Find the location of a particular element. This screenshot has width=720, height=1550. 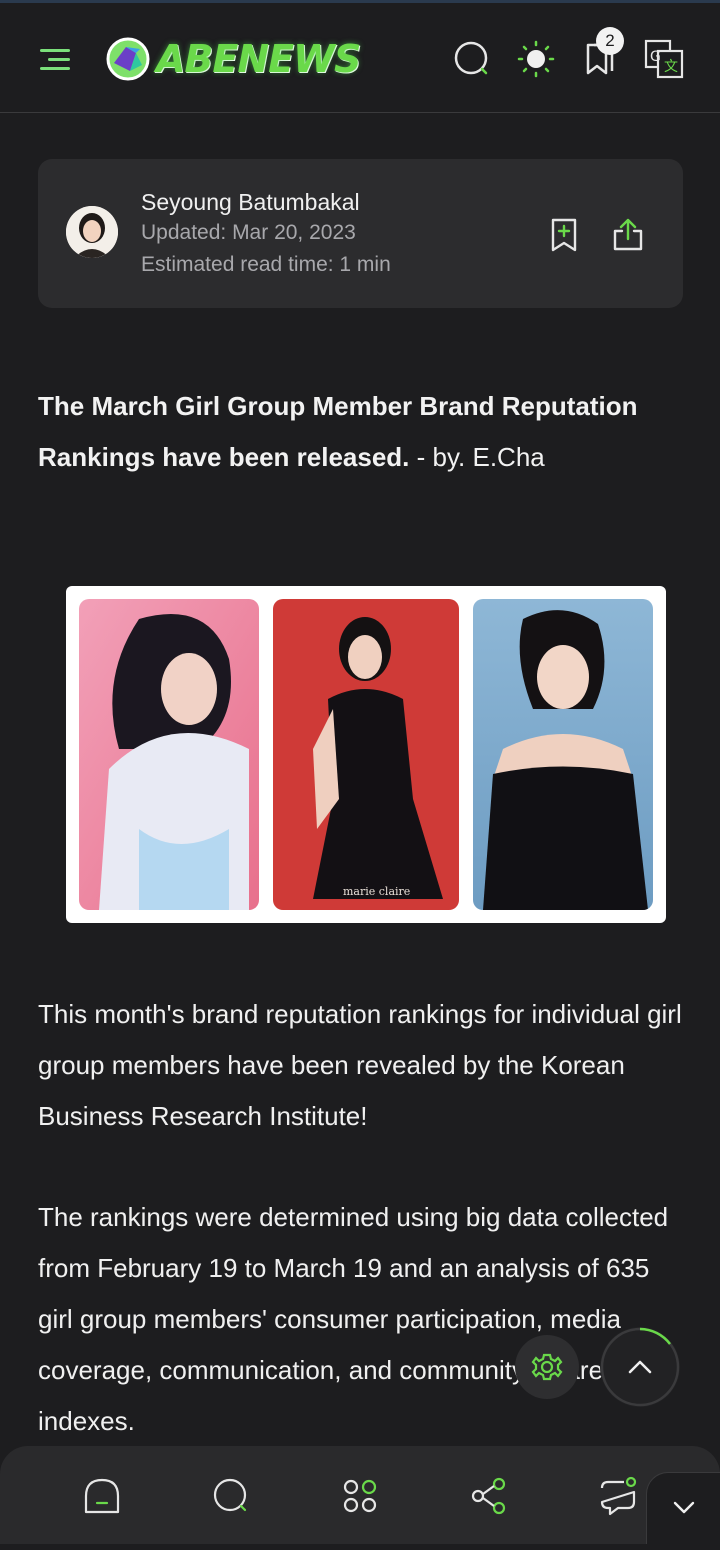

site-logo: ABENEWS is located at coordinates (233, 59).